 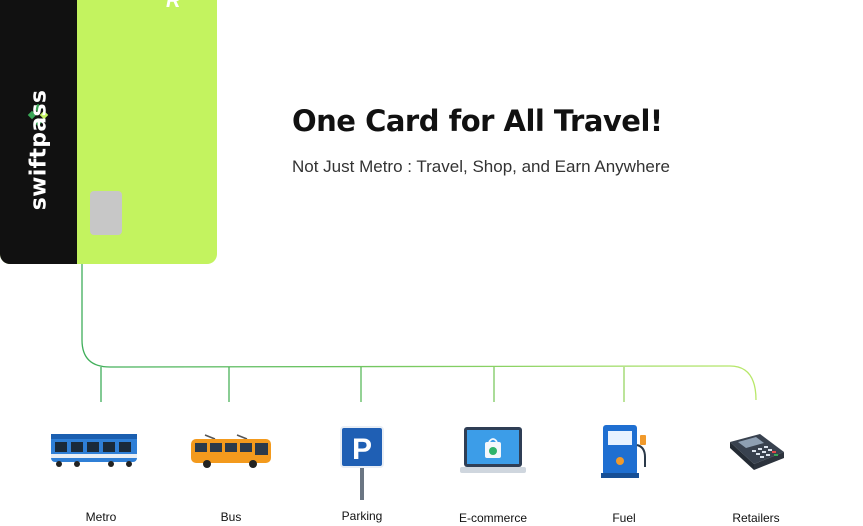 What do you see at coordinates (492, 518) in the screenshot?
I see `category-label-ecommerce: E-commerce` at bounding box center [492, 518].